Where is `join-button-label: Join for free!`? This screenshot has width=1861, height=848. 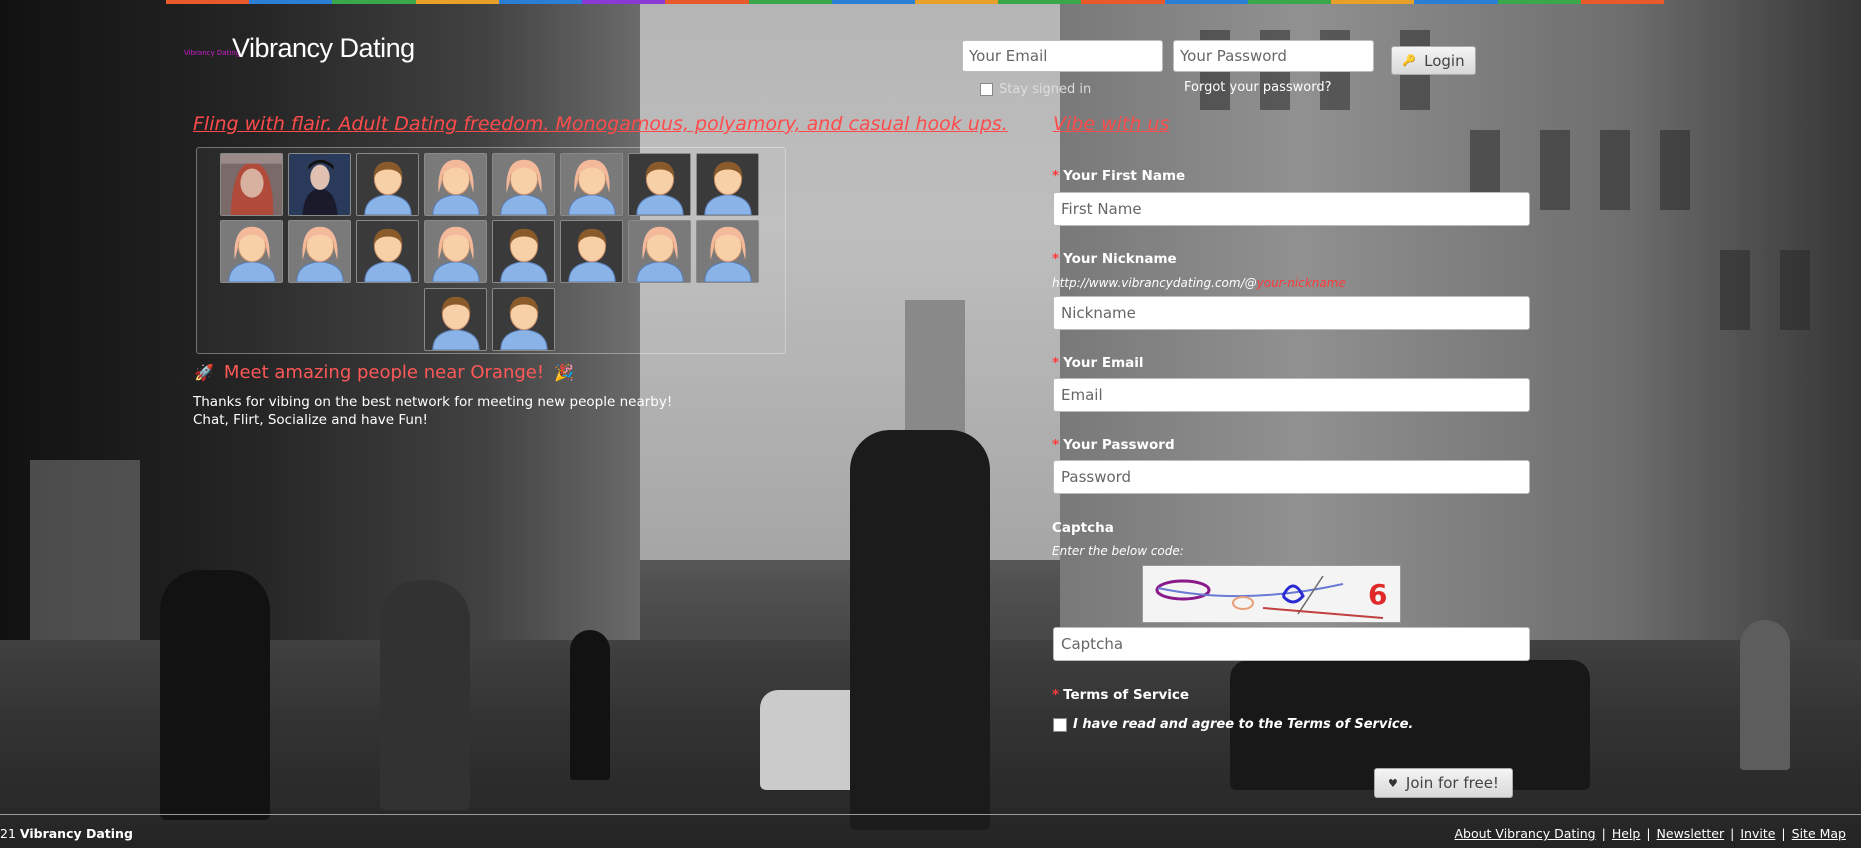 join-button-label: Join for free! is located at coordinates (1452, 783).